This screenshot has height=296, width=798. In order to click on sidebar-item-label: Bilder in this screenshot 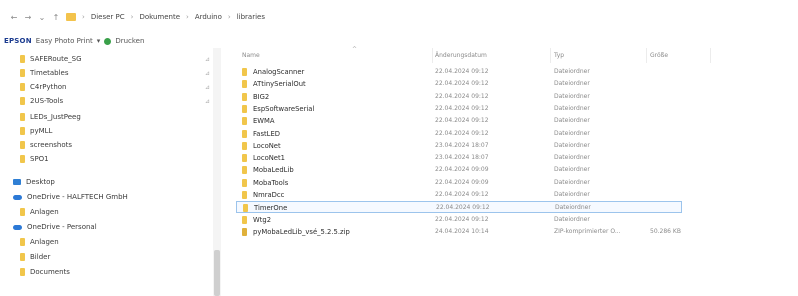, I will do `click(40, 257)`.